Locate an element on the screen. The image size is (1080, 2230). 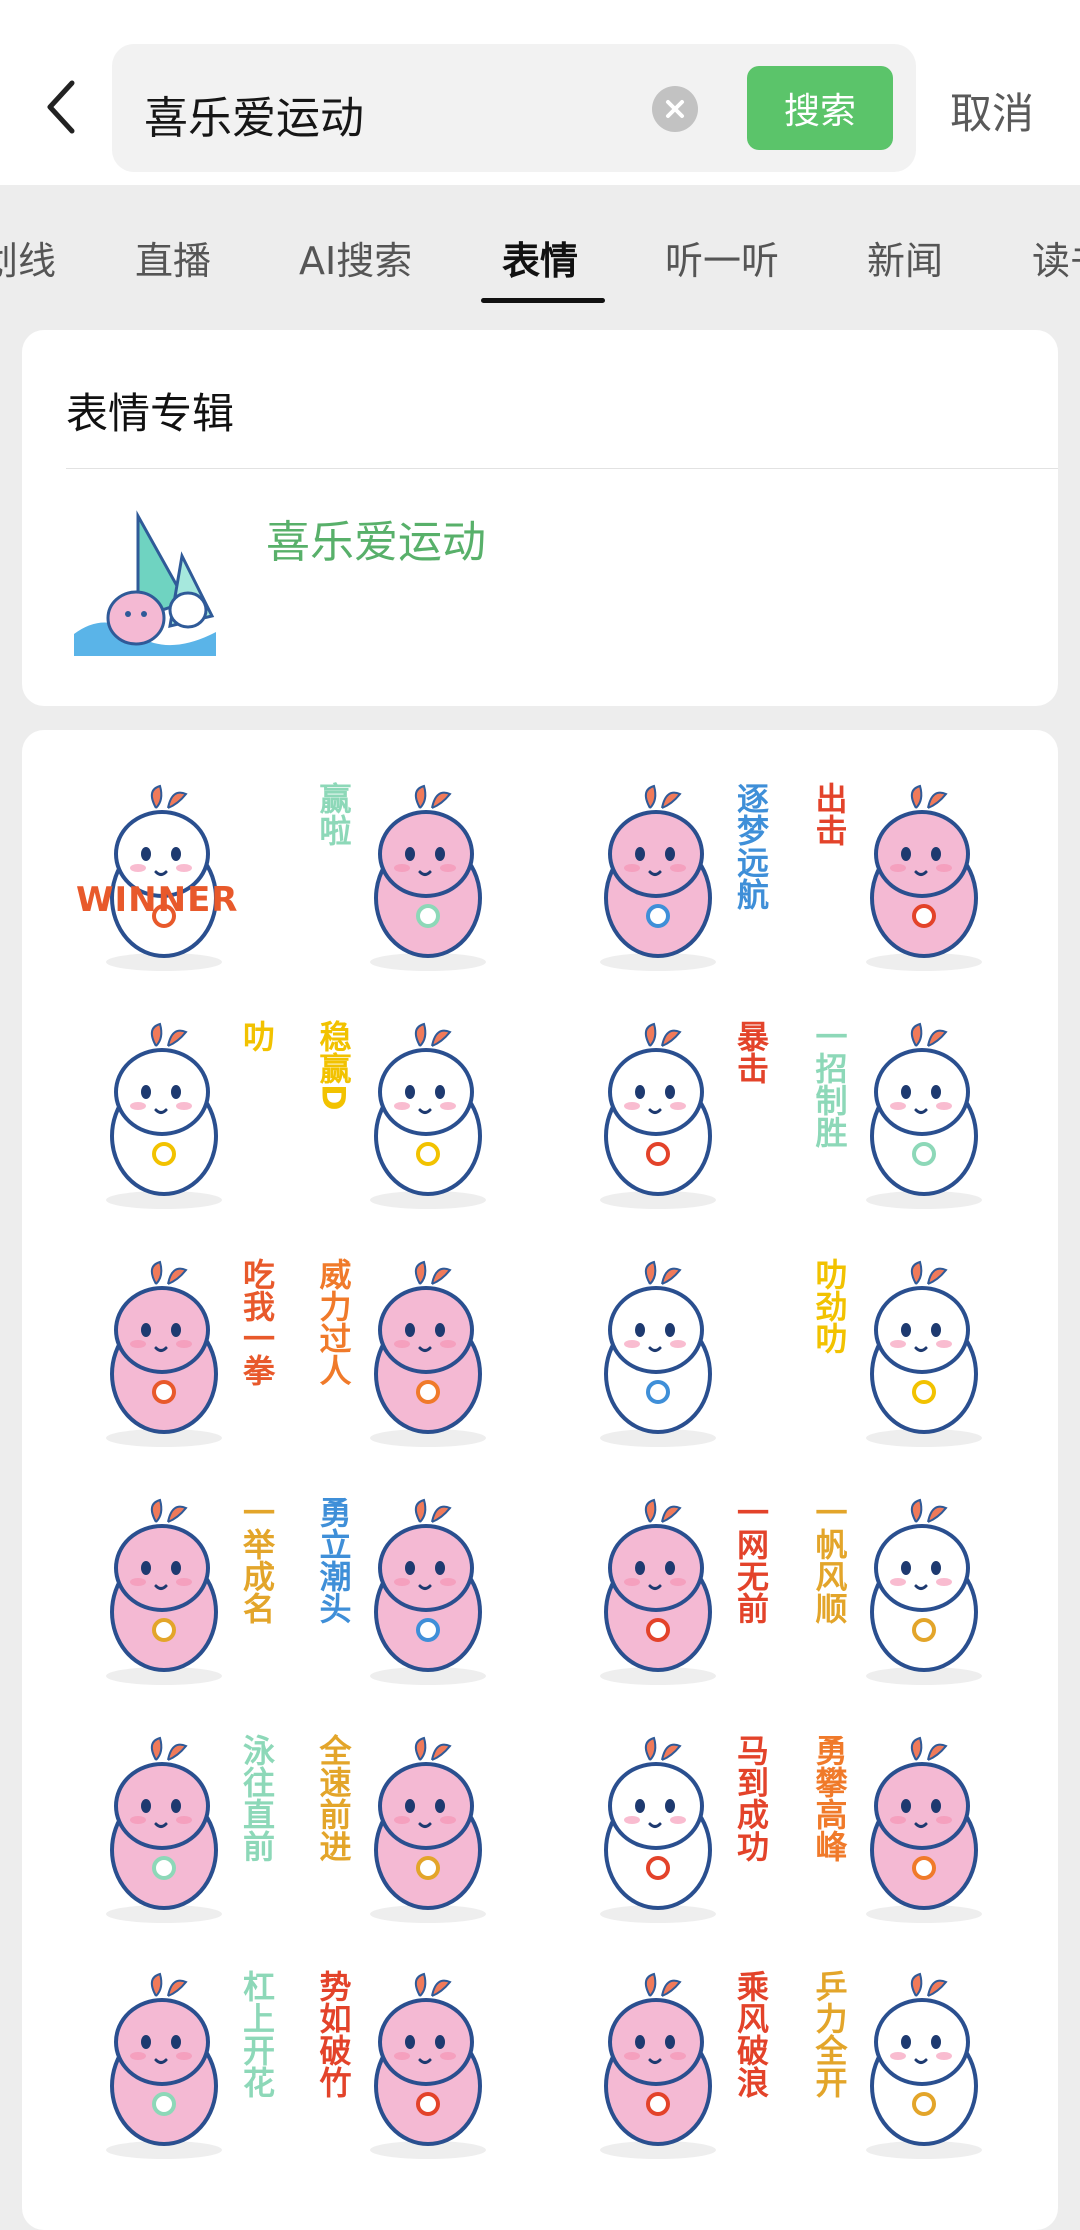
sticker-caption: 马到成功 is located at coordinates (751, 1798).